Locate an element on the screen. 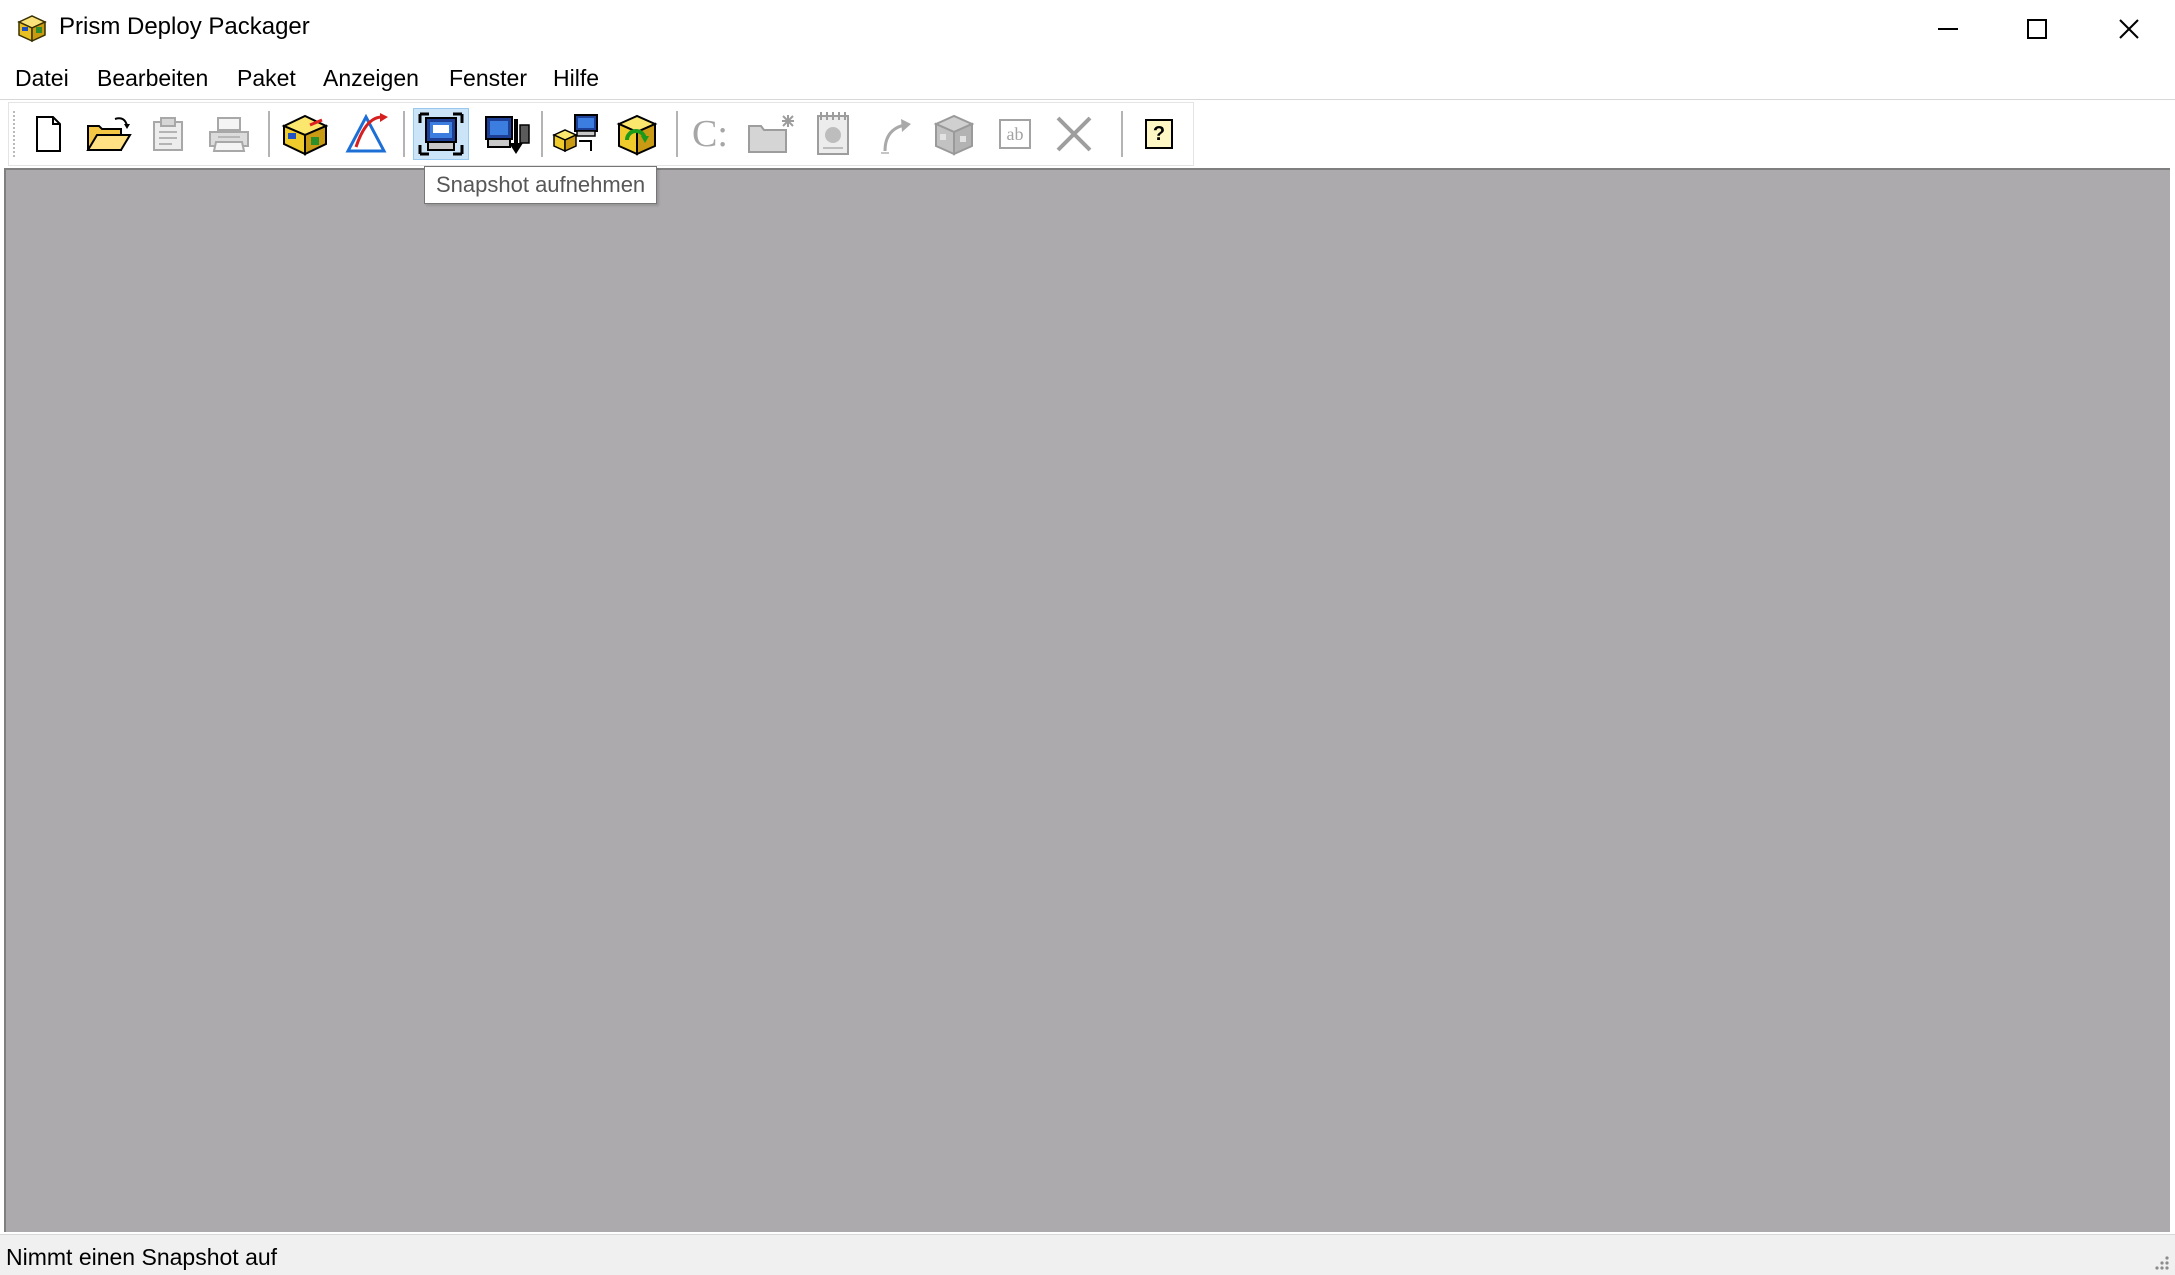 Image resolution: width=2175 pixels, height=1275 pixels. shortcut-button is located at coordinates (895, 134).